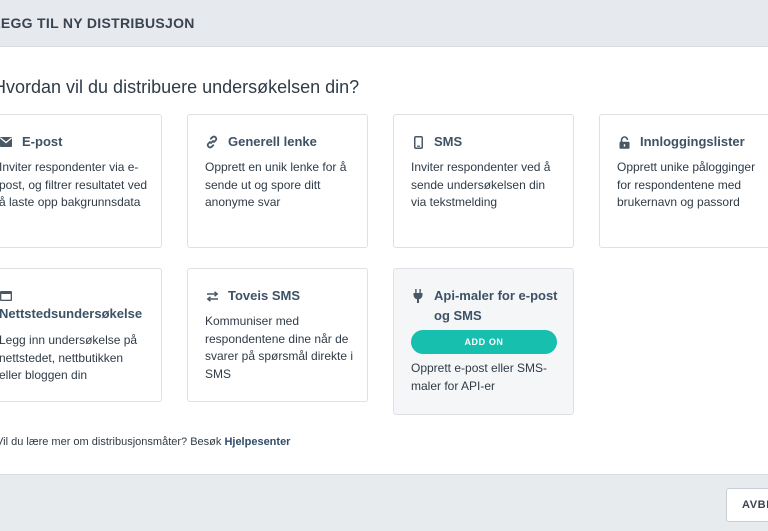 The width and height of the screenshot is (768, 531). What do you see at coordinates (212, 142) in the screenshot?
I see `link-icon` at bounding box center [212, 142].